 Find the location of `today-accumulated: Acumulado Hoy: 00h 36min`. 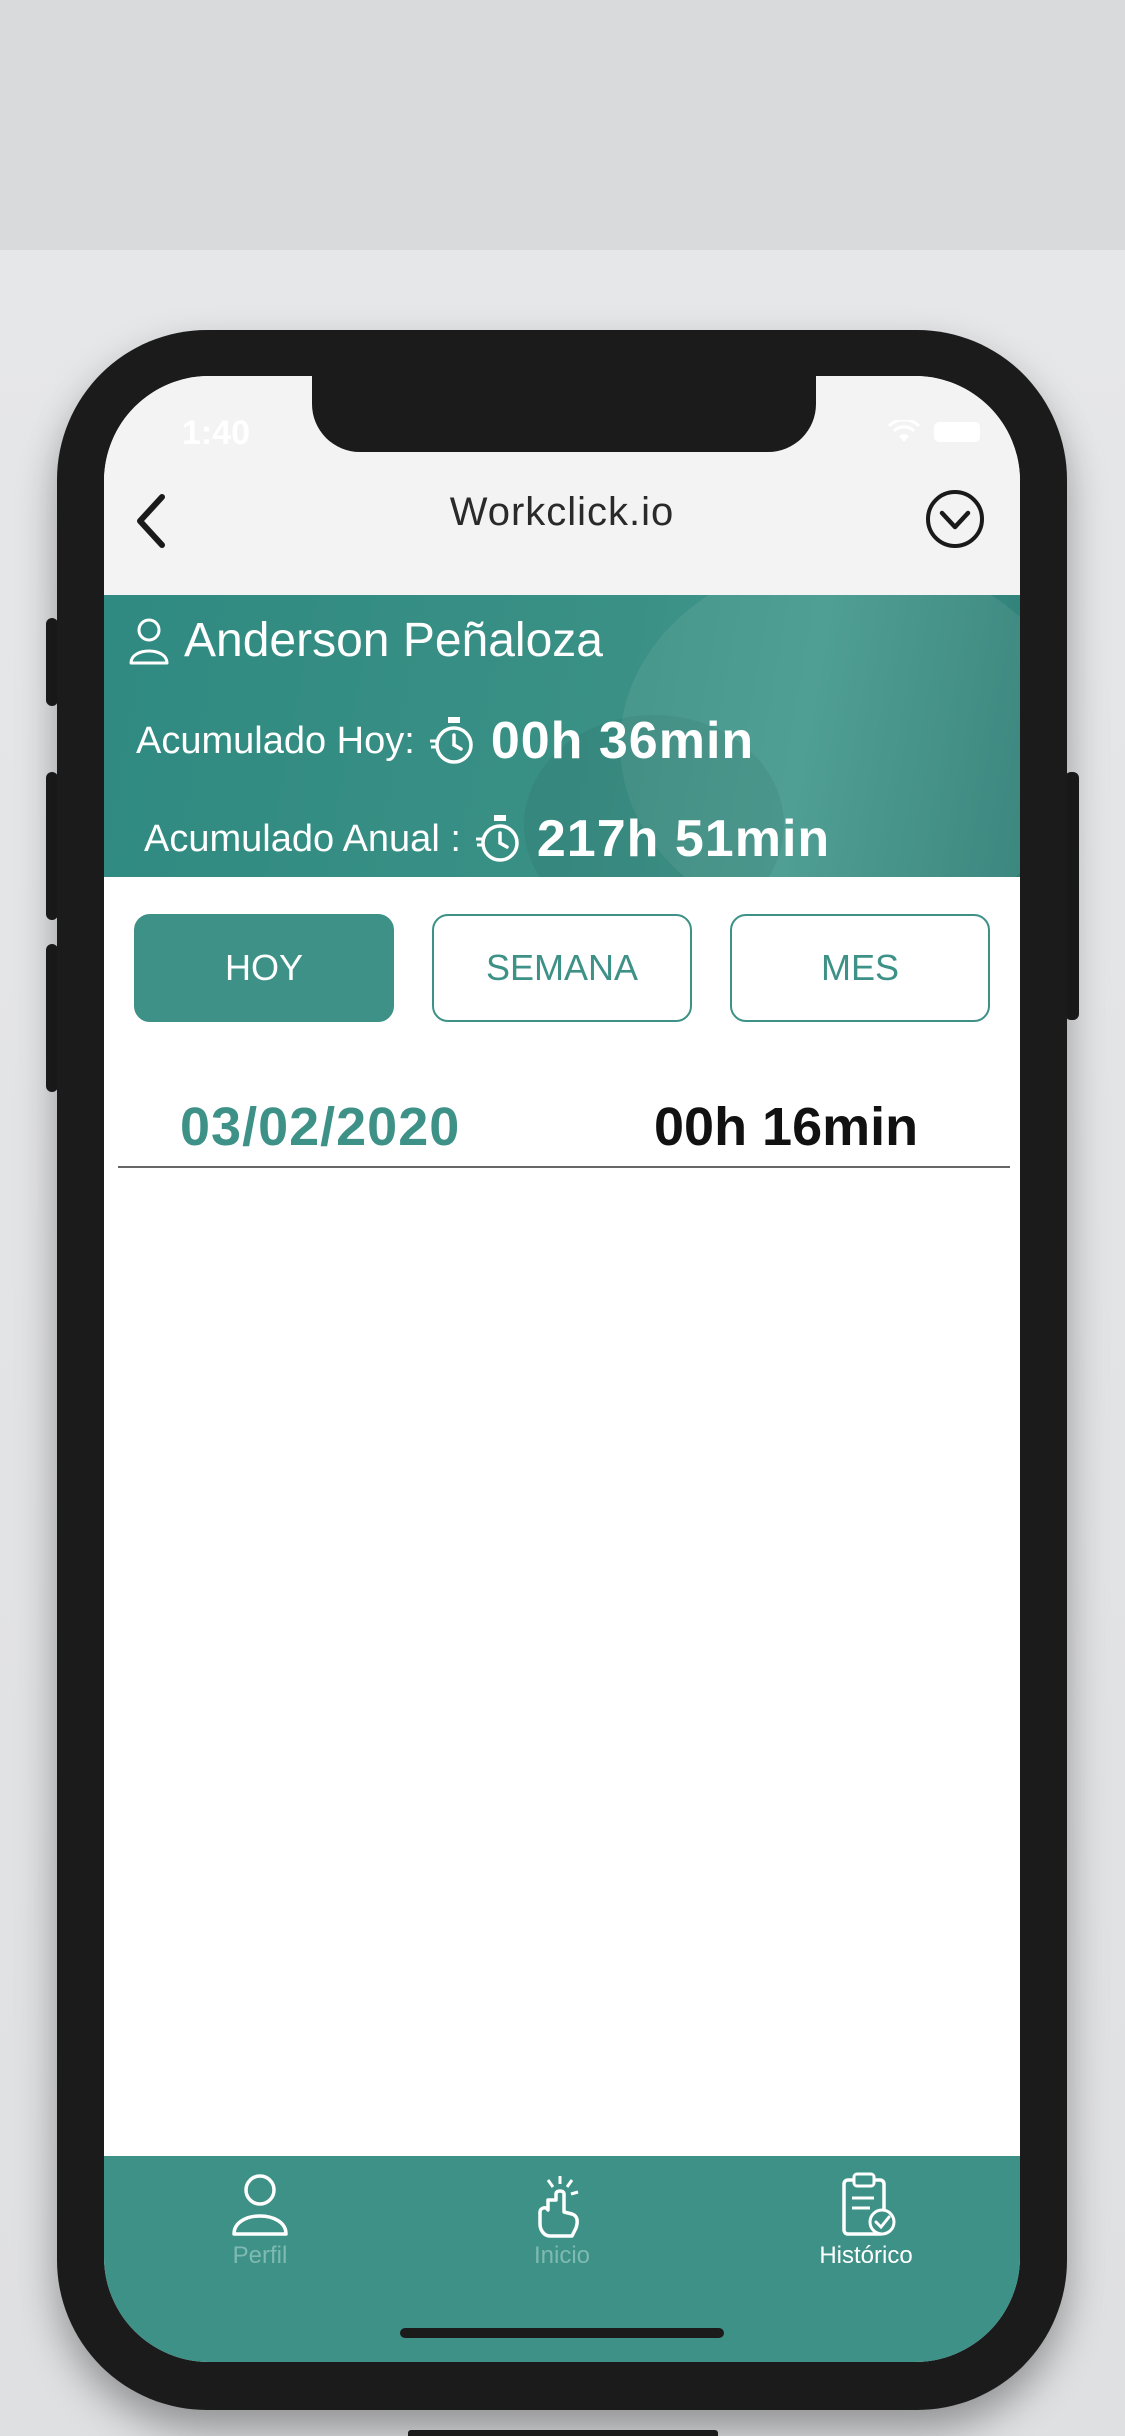

today-accumulated: Acumulado Hoy: 00h 36min is located at coordinates (445, 741).